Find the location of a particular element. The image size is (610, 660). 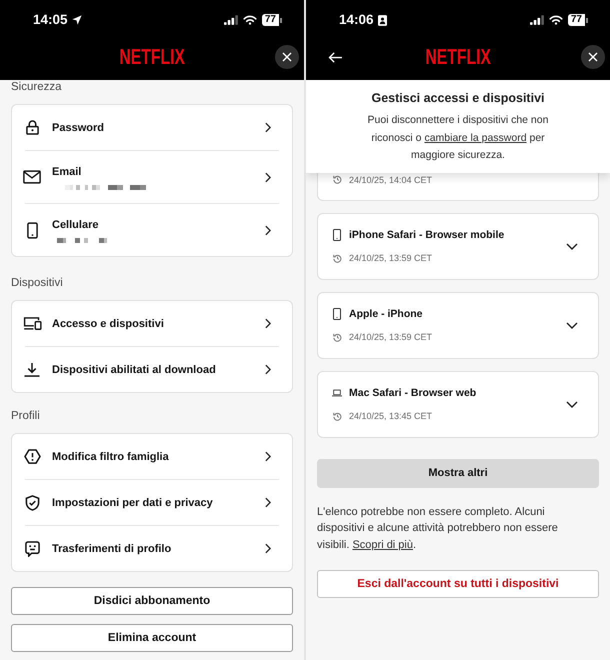

laptop-icon is located at coordinates (337, 393).